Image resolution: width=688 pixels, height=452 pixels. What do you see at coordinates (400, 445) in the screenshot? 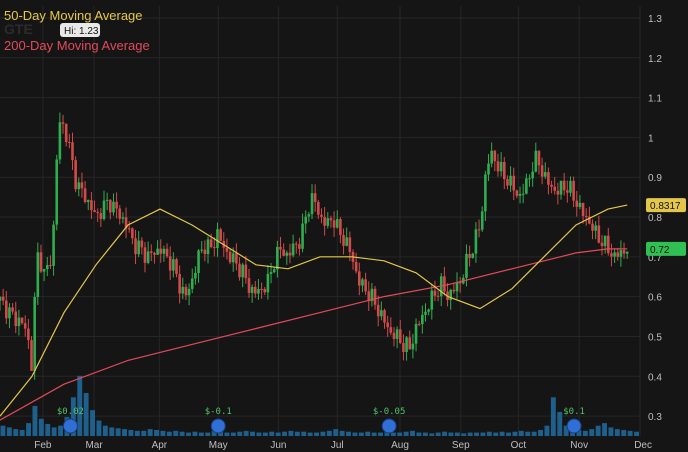
I see `x-tick-label: Aug` at bounding box center [400, 445].